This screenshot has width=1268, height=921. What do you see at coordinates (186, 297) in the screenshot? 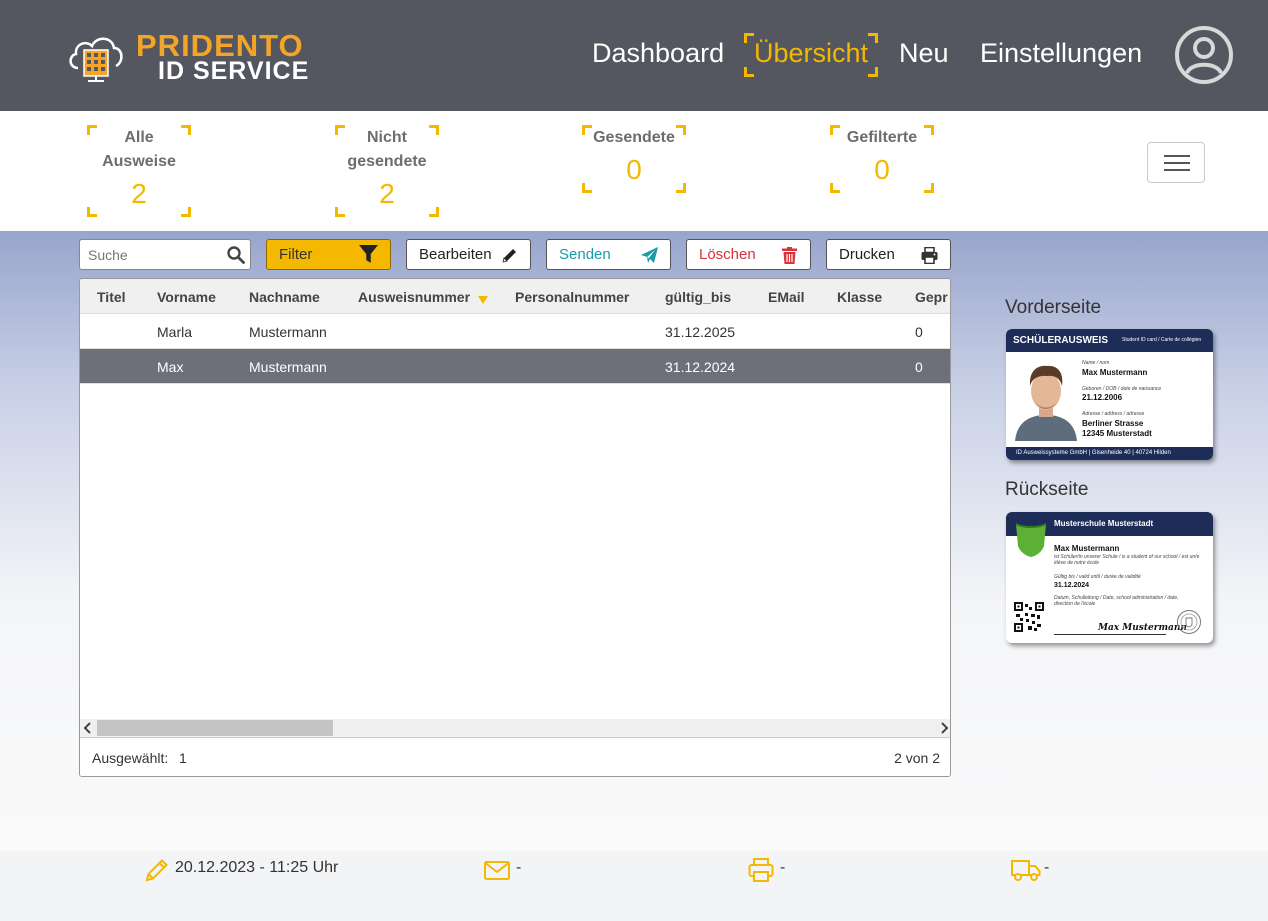
I see `col-vorname: Vorname` at bounding box center [186, 297].